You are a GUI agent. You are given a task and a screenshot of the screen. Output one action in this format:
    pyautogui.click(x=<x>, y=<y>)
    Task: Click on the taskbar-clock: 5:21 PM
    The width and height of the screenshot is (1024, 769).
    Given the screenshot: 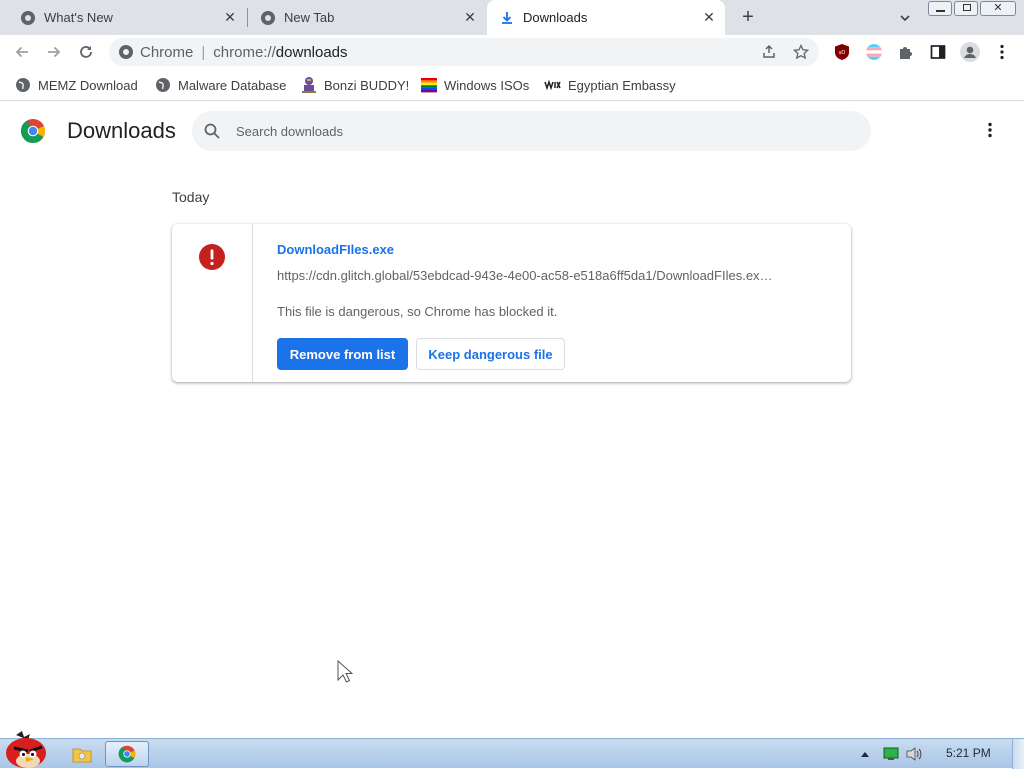 What is the action you would take?
    pyautogui.click(x=968, y=753)
    